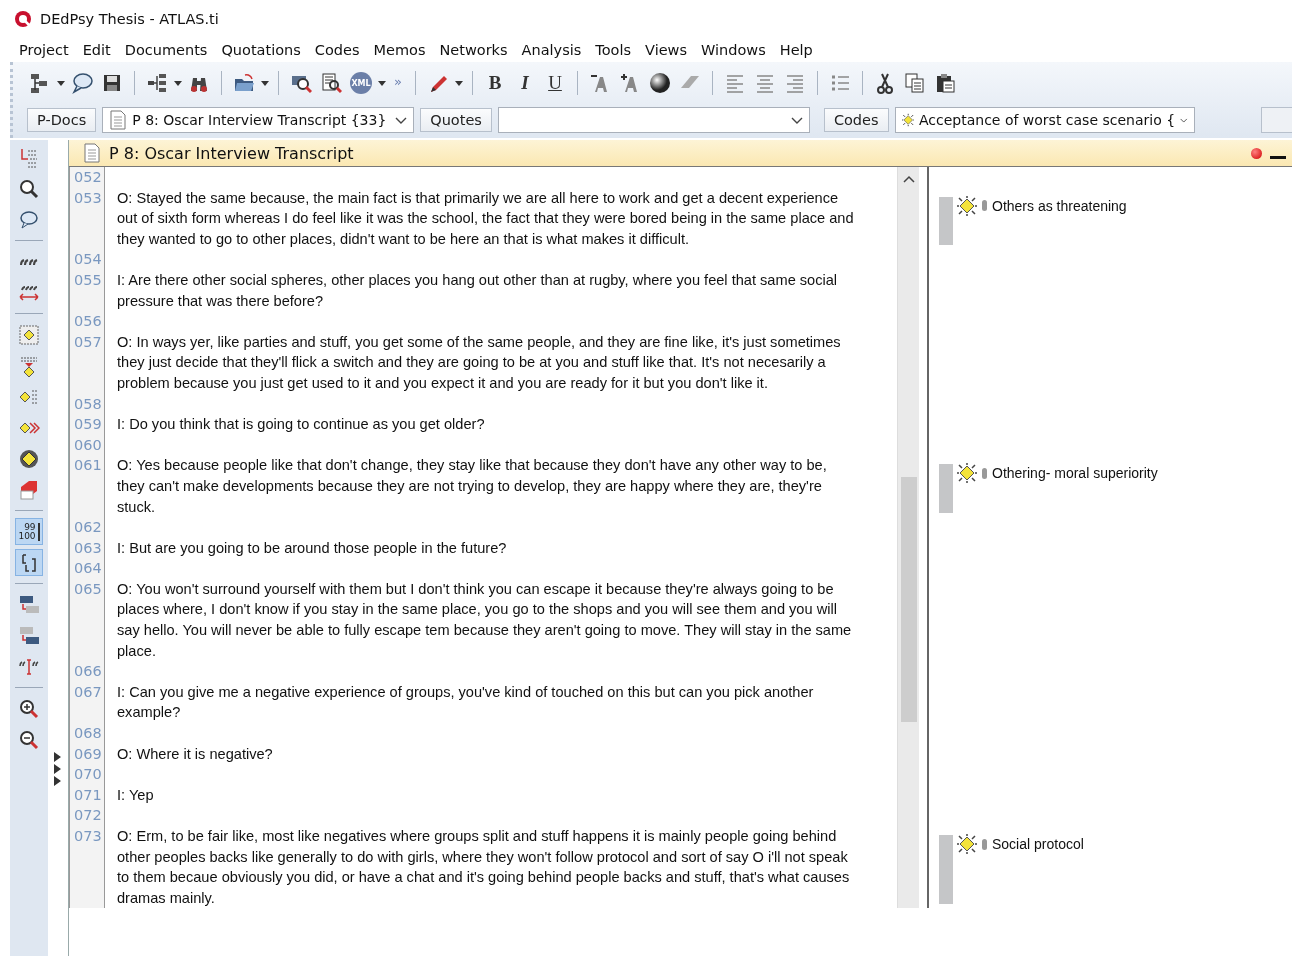 Image resolution: width=1292 pixels, height=956 pixels. What do you see at coordinates (551, 50) in the screenshot?
I see `menu-item: Analysis` at bounding box center [551, 50].